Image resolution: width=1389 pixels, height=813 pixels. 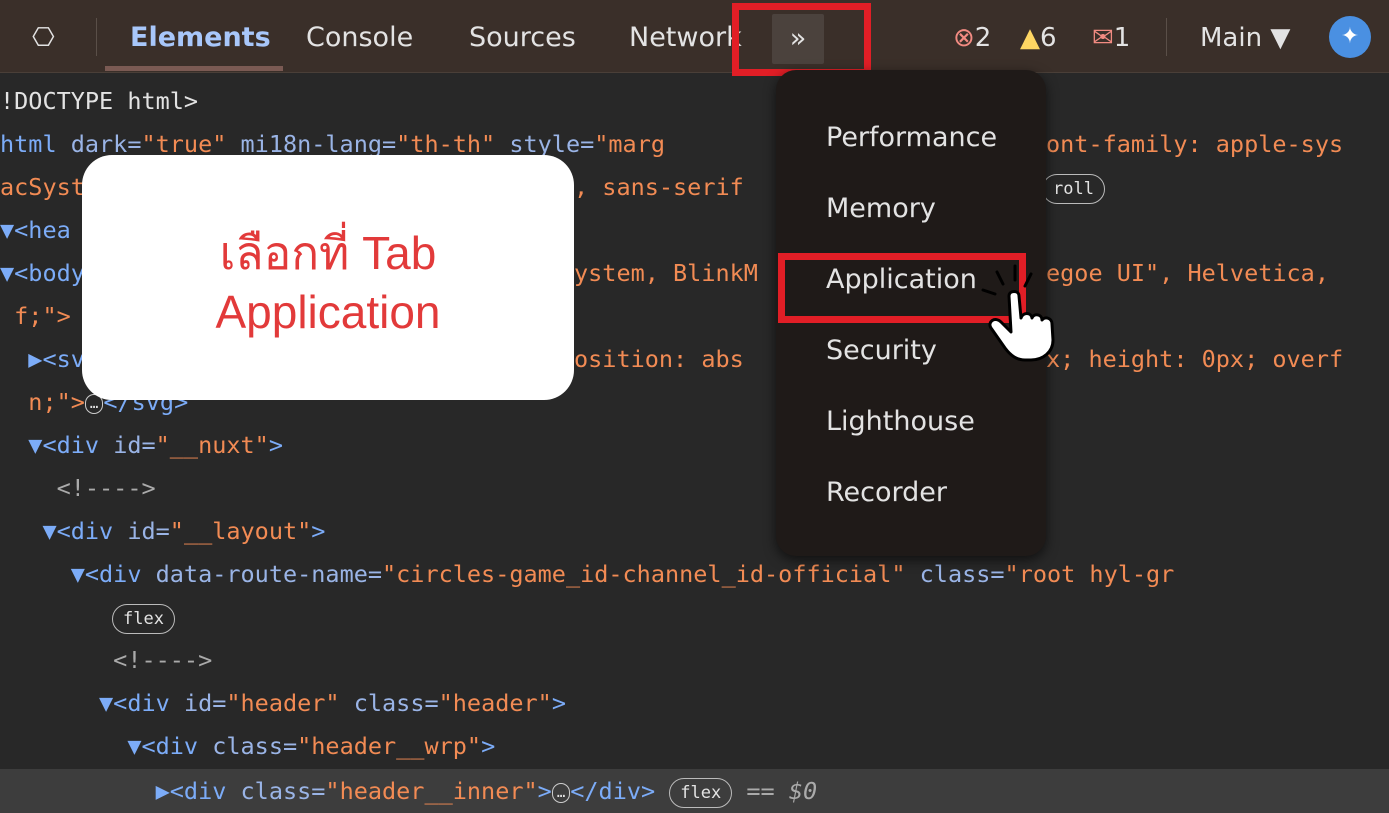 What do you see at coordinates (659, 187) in the screenshot?
I see `html-line-2-mid: , sans-serif` at bounding box center [659, 187].